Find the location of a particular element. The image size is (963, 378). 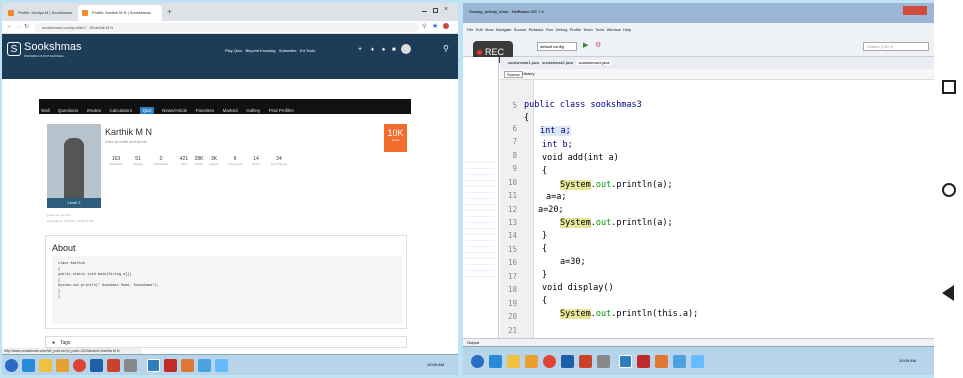

config-select: default config is located at coordinates (557, 46).